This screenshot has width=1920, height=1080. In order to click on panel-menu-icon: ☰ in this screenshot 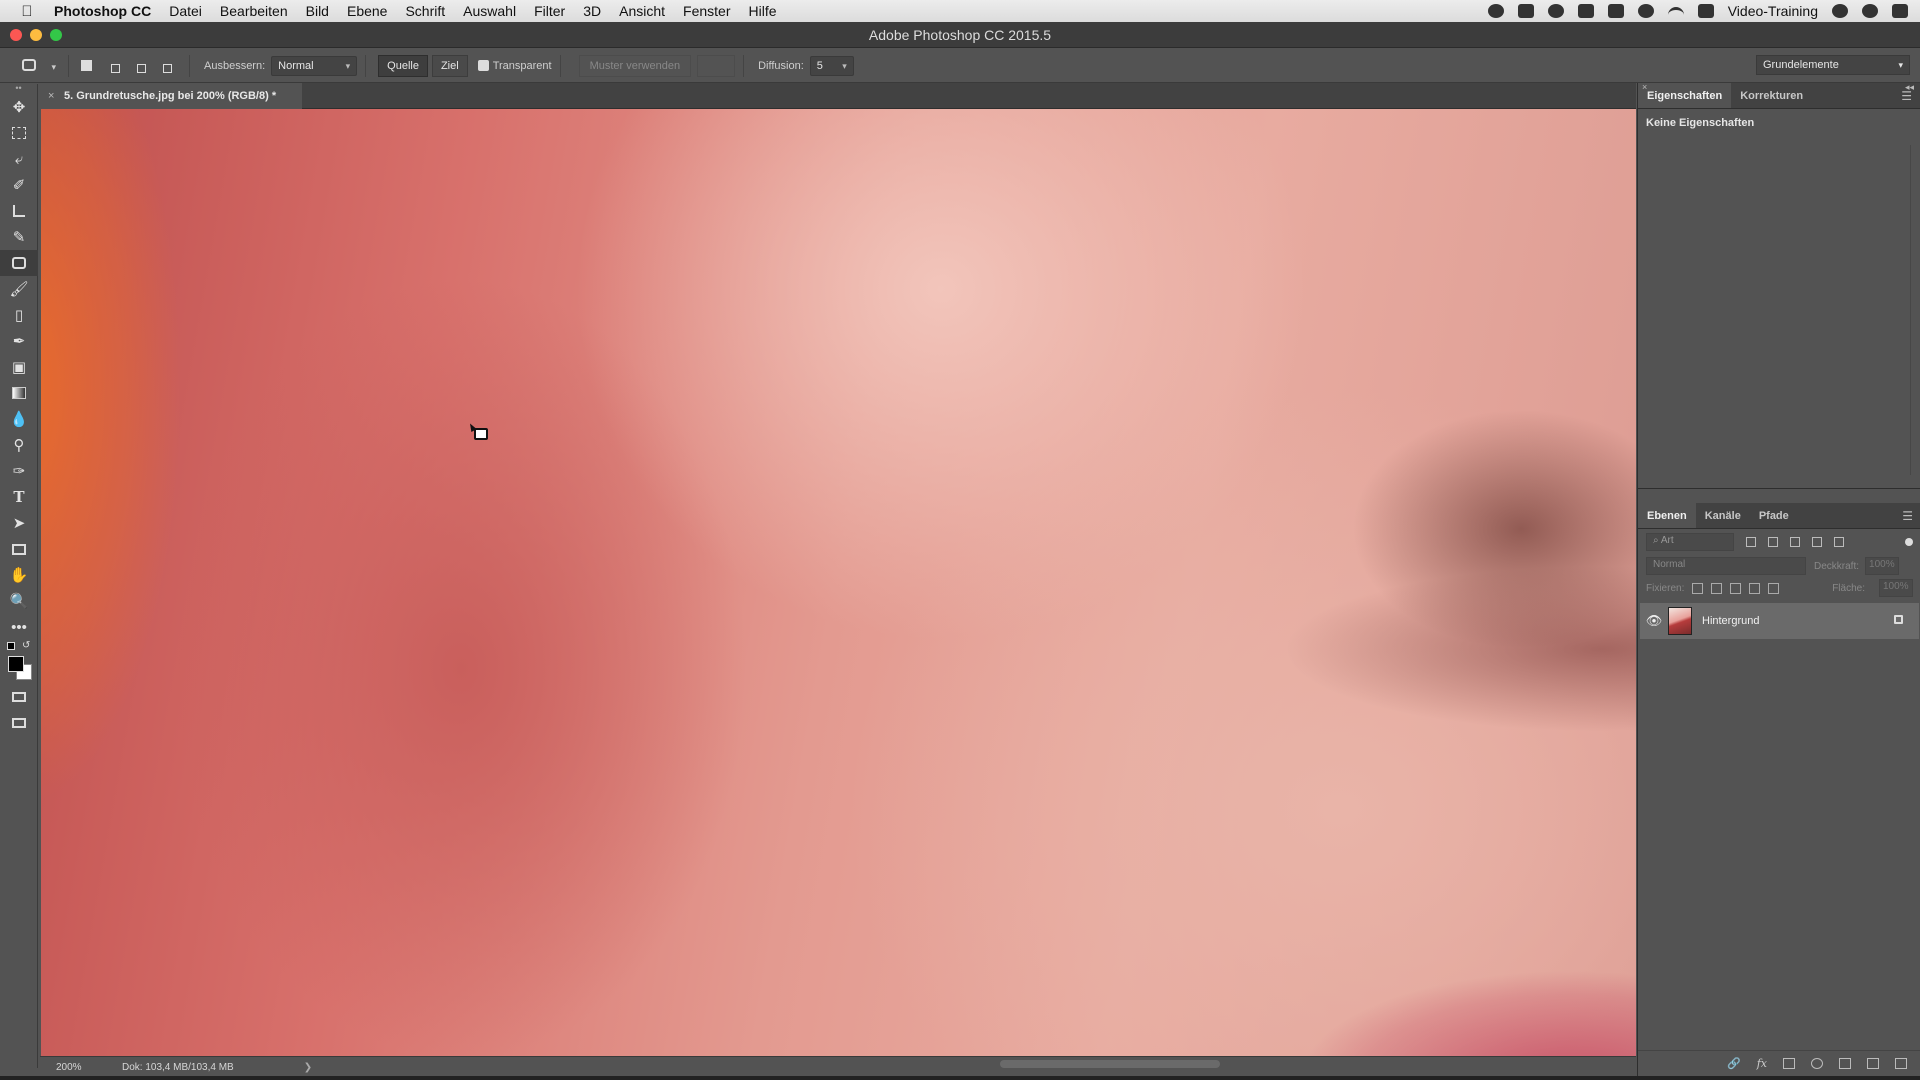, I will do `click(1907, 516)`.